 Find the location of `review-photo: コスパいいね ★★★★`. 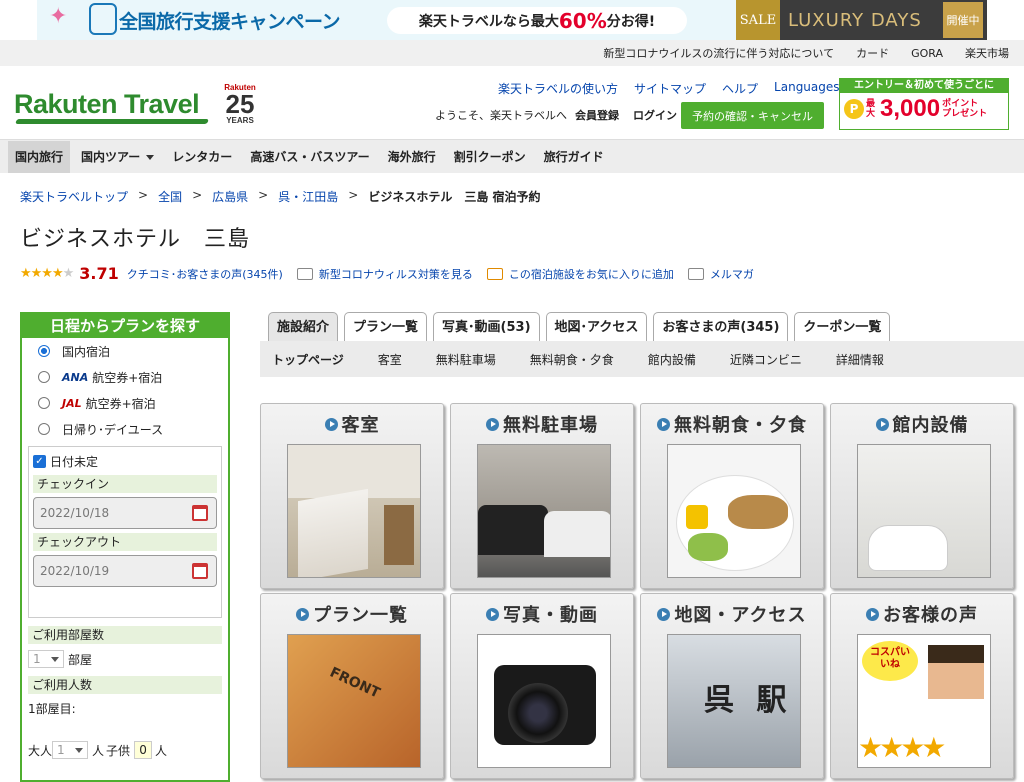

review-photo: コスパいいね ★★★★ is located at coordinates (924, 701).